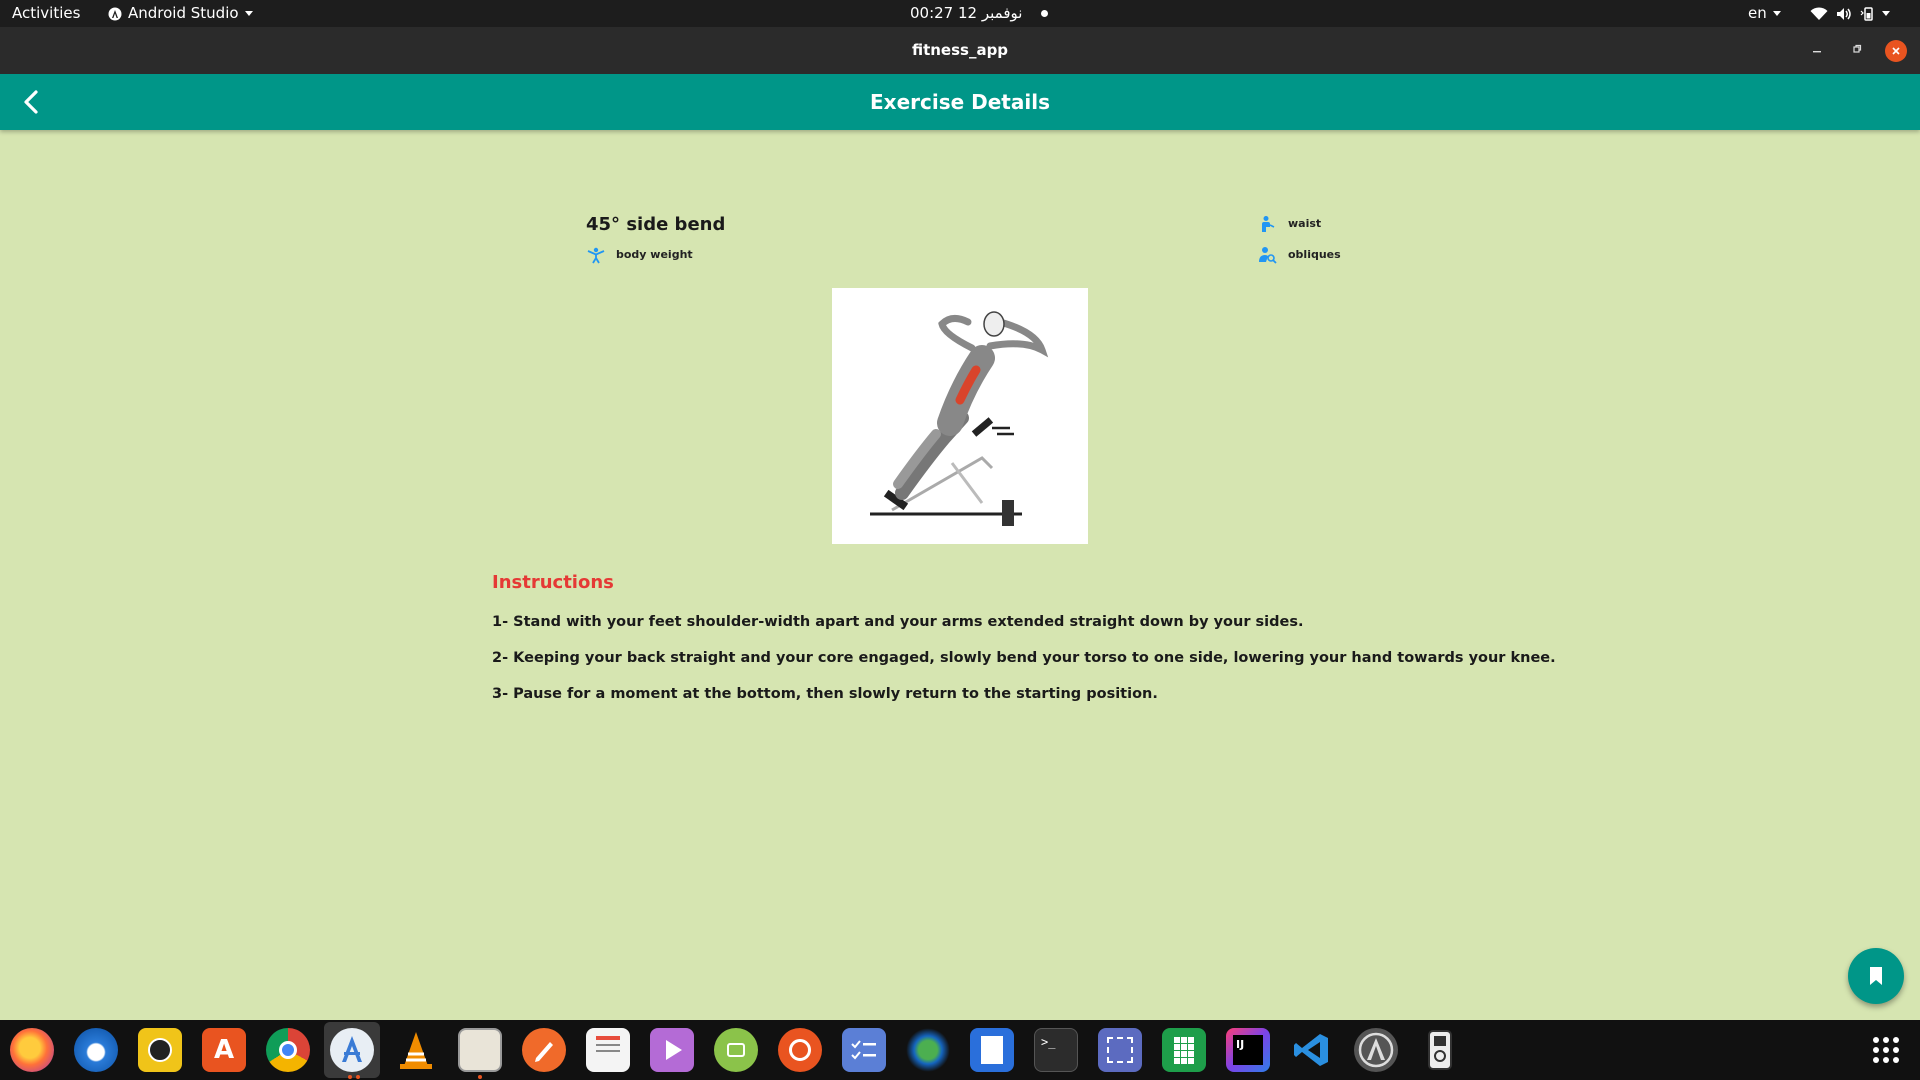 The image size is (1920, 1080). I want to click on android-studio-glyph, so click(352, 1049).